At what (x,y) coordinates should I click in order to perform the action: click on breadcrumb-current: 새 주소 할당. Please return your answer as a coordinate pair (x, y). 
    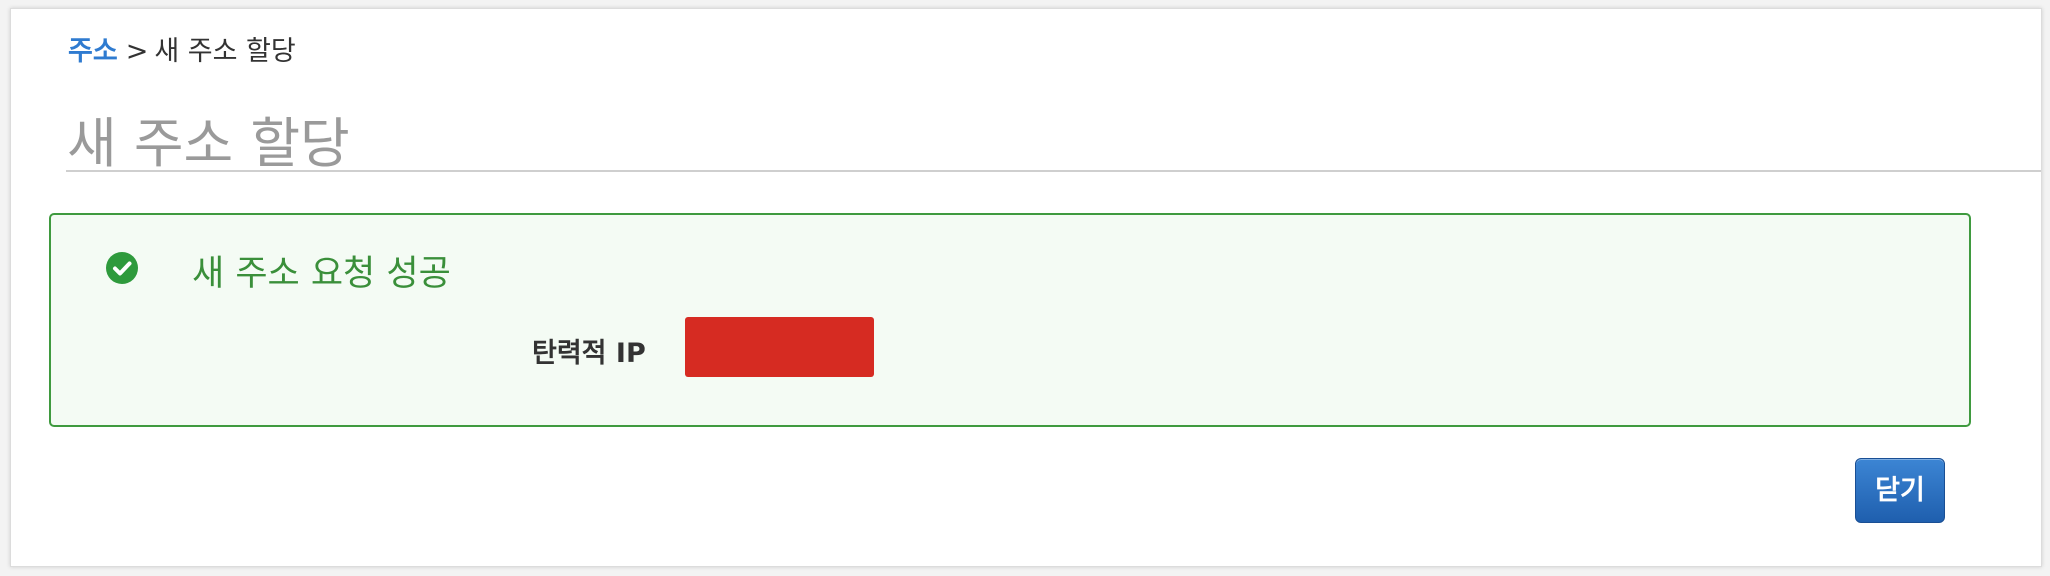
    Looking at the image, I should click on (225, 51).